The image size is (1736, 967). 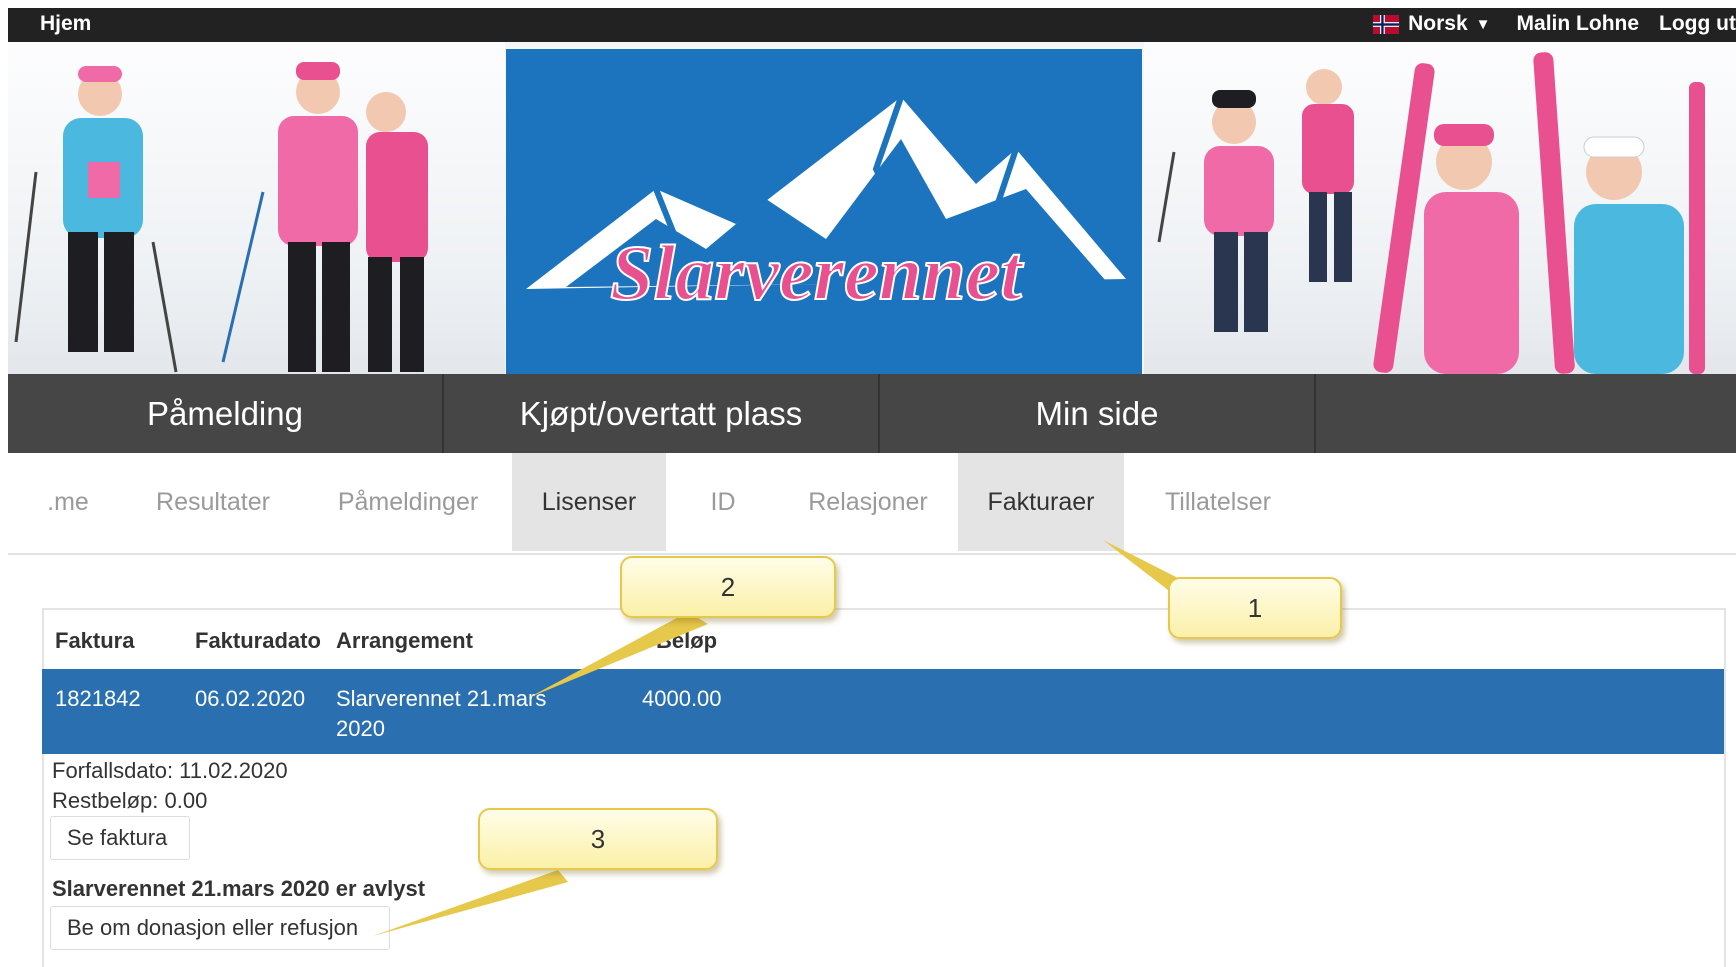 What do you see at coordinates (723, 502) in the screenshot?
I see `tab-id: ID` at bounding box center [723, 502].